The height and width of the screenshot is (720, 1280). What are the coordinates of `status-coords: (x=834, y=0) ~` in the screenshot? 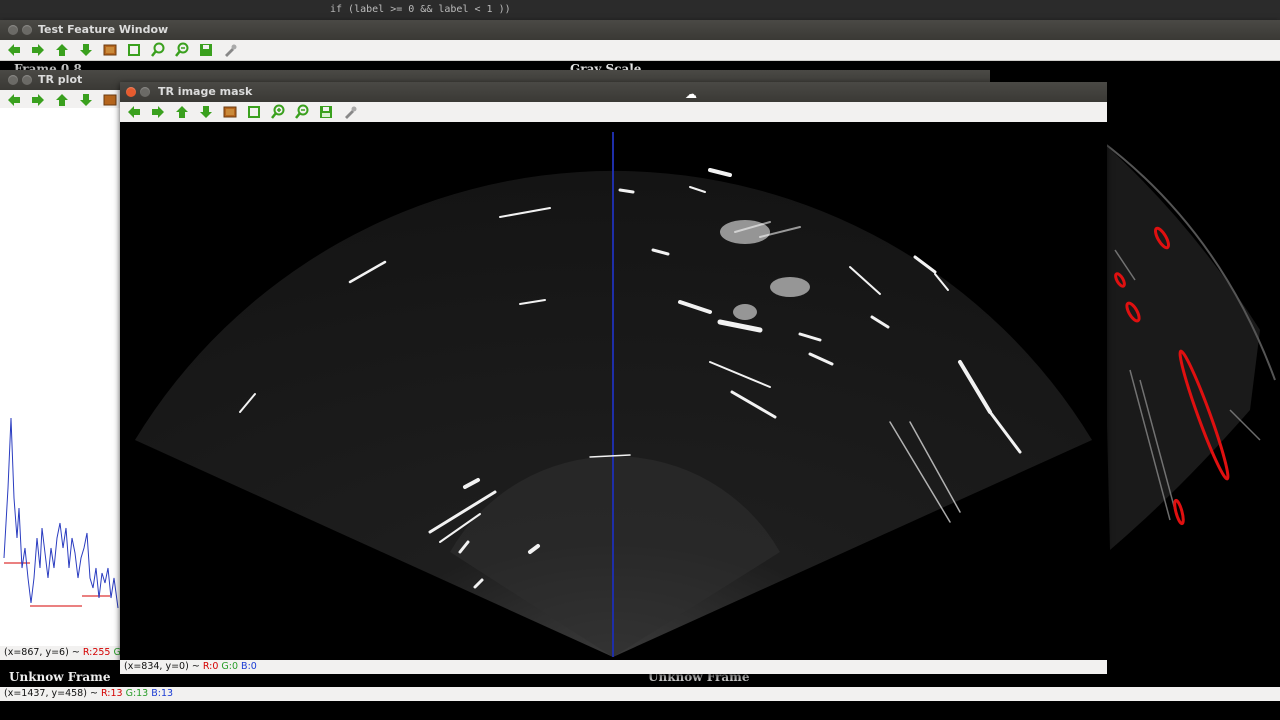 It's located at (162, 666).